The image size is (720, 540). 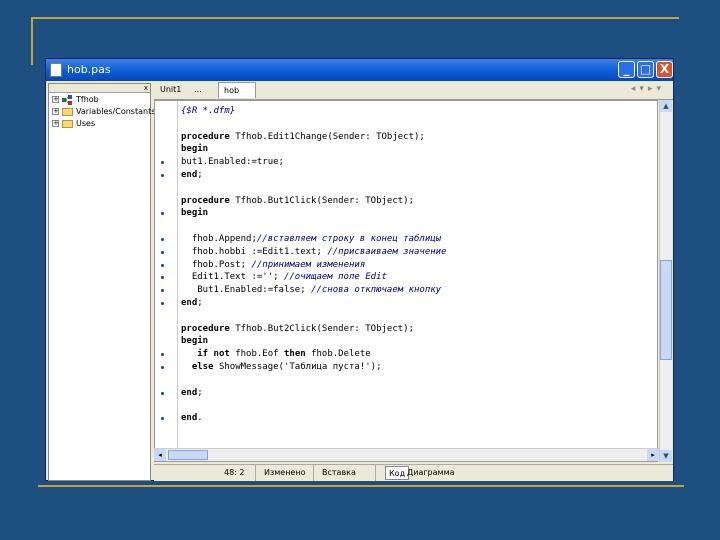 I want to click on status-bar: 48: 2 Изменено Вставка Код Диаграмма, so click(x=413, y=472).